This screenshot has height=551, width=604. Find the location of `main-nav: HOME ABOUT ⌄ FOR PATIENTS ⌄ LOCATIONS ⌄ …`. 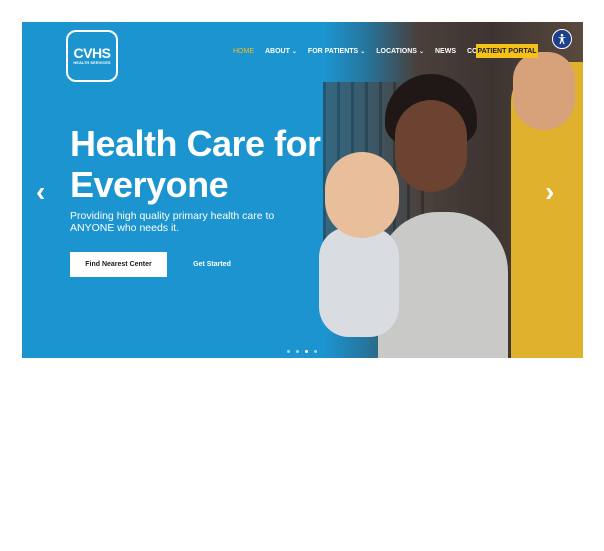

main-nav: HOME ABOUT ⌄ FOR PATIENTS ⌄ LOCATIONS ⌄ … is located at coordinates (367, 51).